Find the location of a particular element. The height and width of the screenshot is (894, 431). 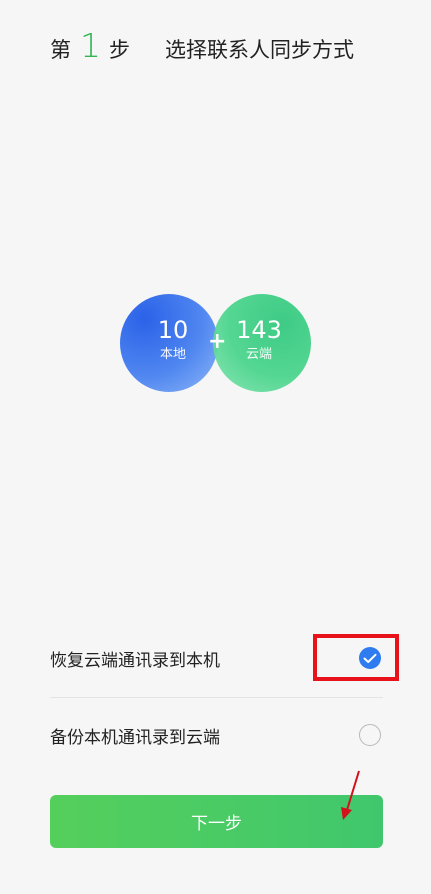

cloud-contacts-count: 143 is located at coordinates (259, 330).